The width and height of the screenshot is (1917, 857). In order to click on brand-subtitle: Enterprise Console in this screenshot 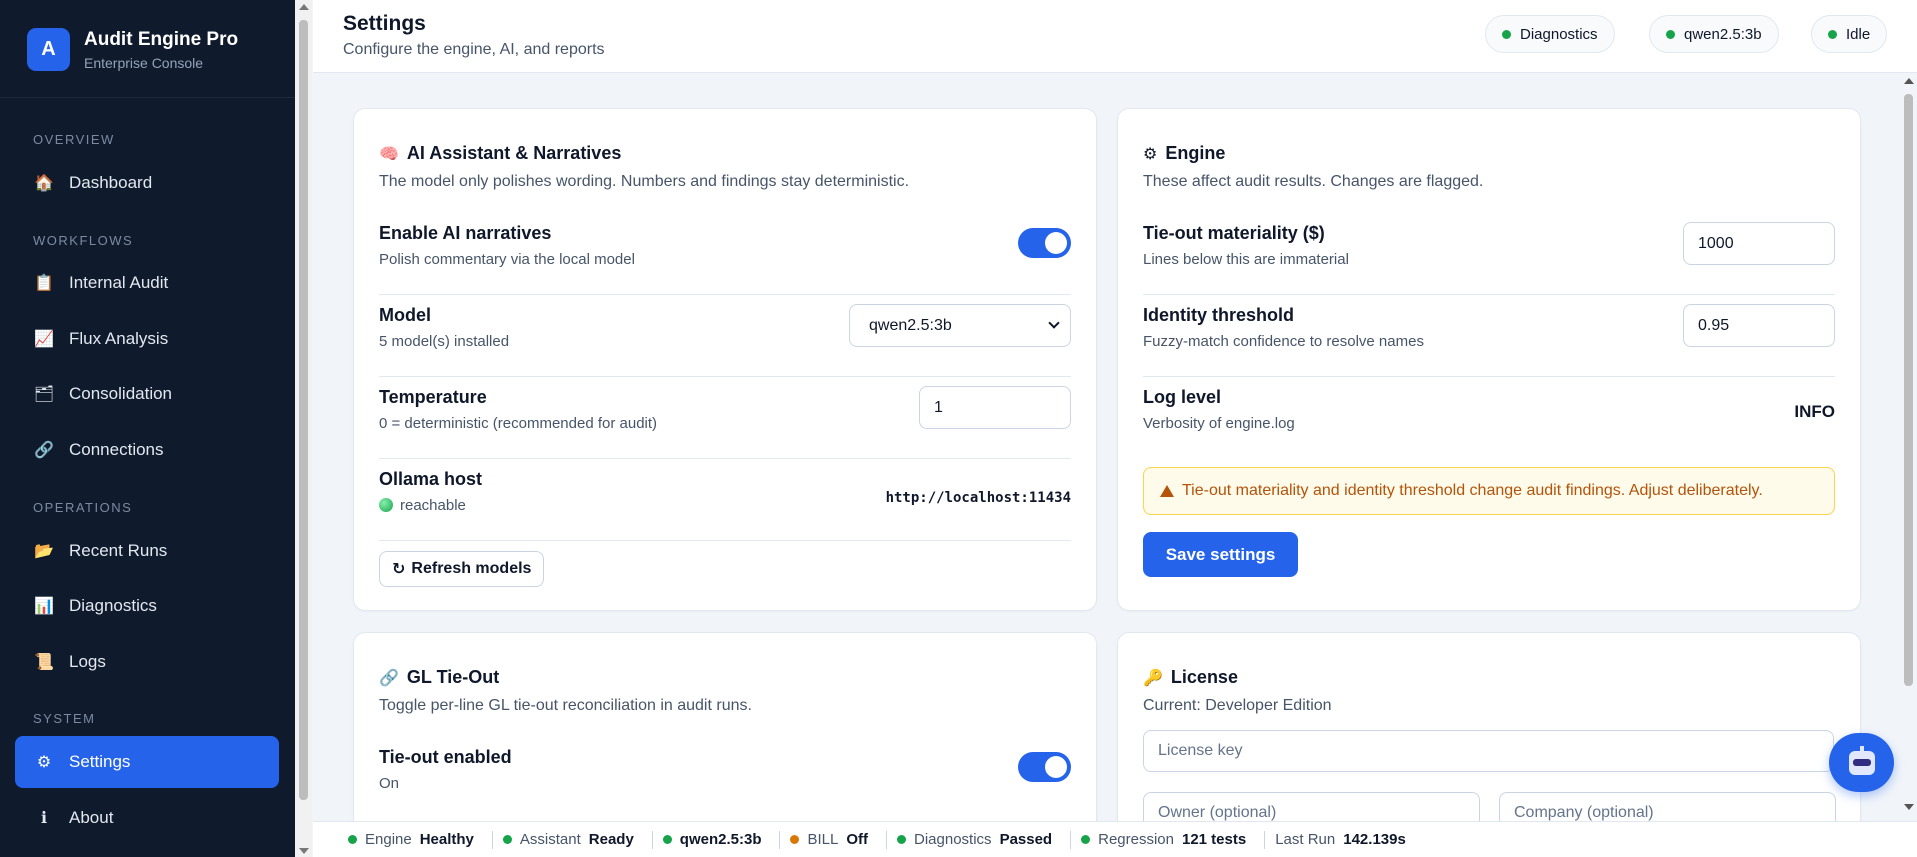, I will do `click(144, 62)`.